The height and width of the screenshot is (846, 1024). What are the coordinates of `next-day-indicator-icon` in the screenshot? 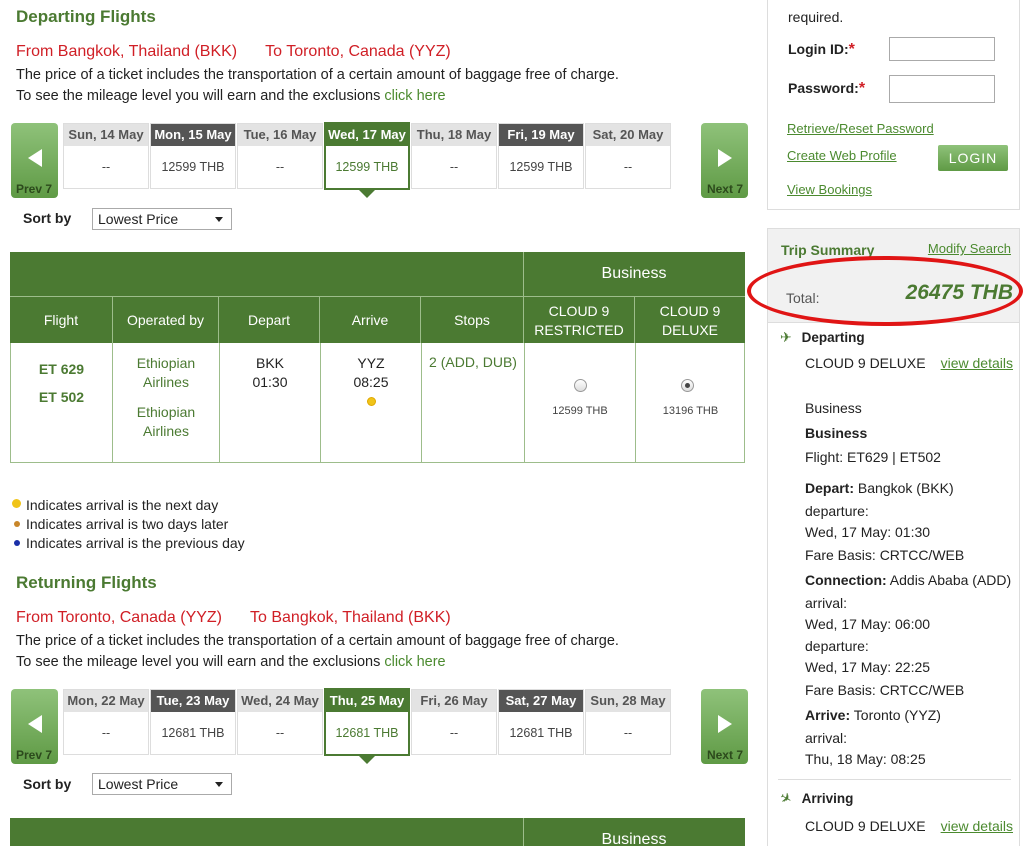 It's located at (371, 401).